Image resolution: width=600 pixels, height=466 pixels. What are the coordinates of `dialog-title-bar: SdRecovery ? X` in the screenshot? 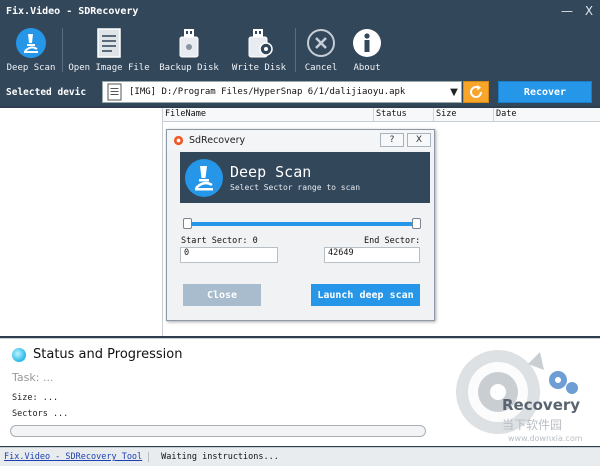 It's located at (300, 140).